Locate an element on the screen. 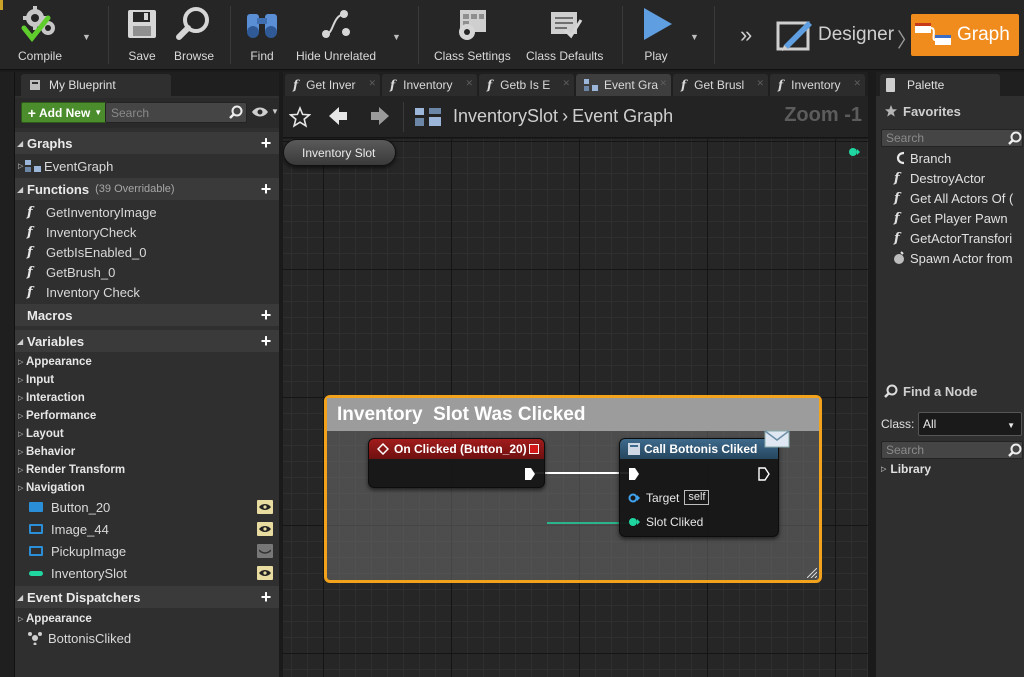  variable-item-pickupimage: PickupImage is located at coordinates (147, 551).